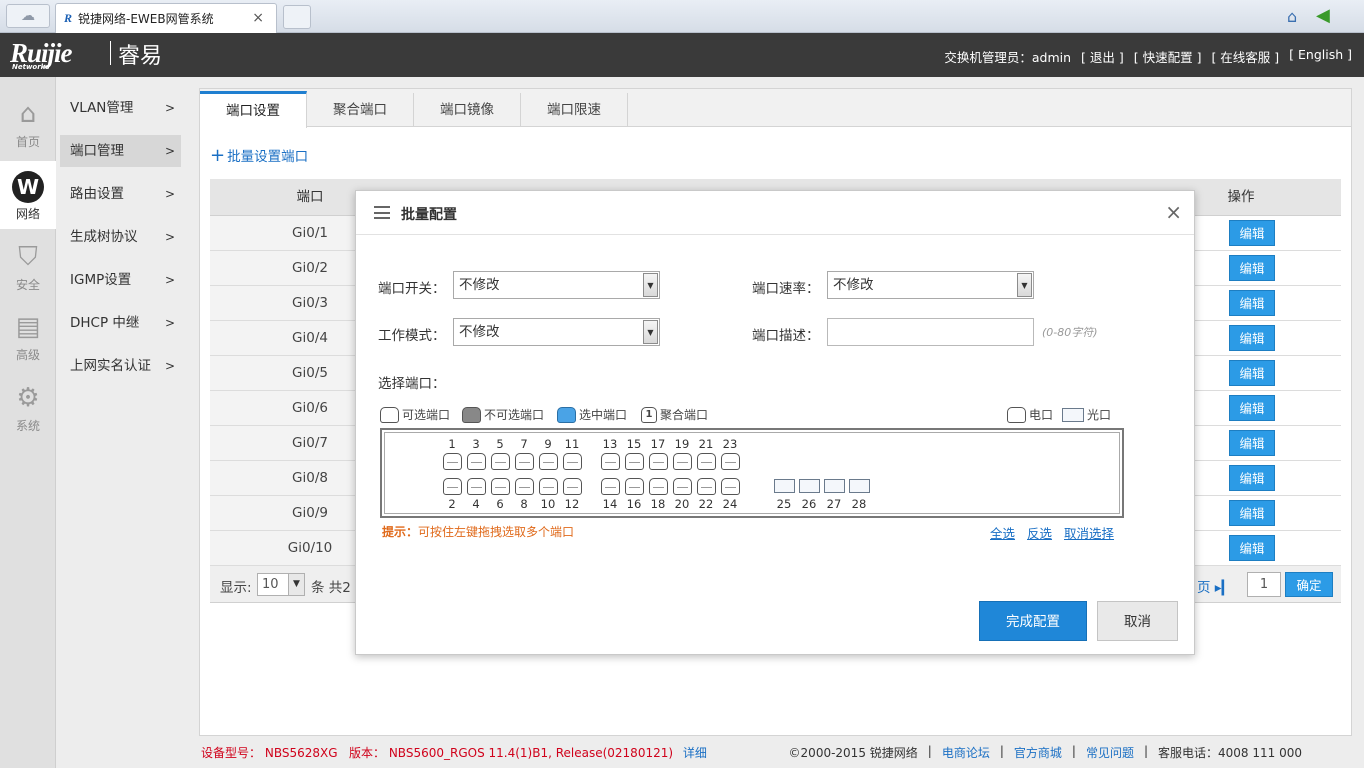 The width and height of the screenshot is (1364, 768). What do you see at coordinates (1328, 15) in the screenshot?
I see `browser-back-icon: ◀` at bounding box center [1328, 15].